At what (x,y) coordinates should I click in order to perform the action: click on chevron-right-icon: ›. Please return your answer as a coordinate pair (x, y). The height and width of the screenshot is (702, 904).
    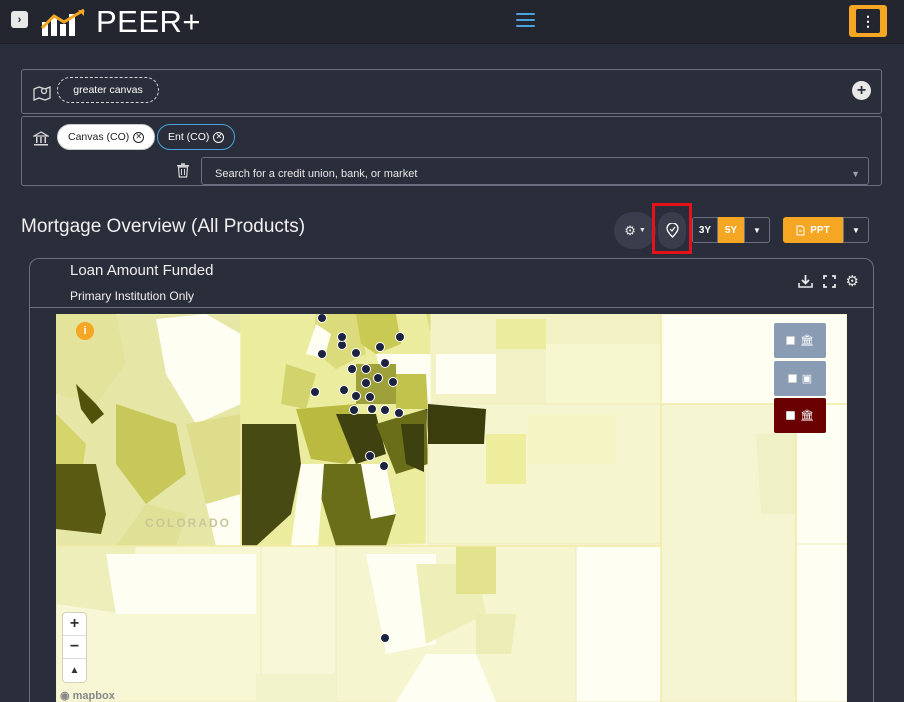
    Looking at the image, I should click on (19, 19).